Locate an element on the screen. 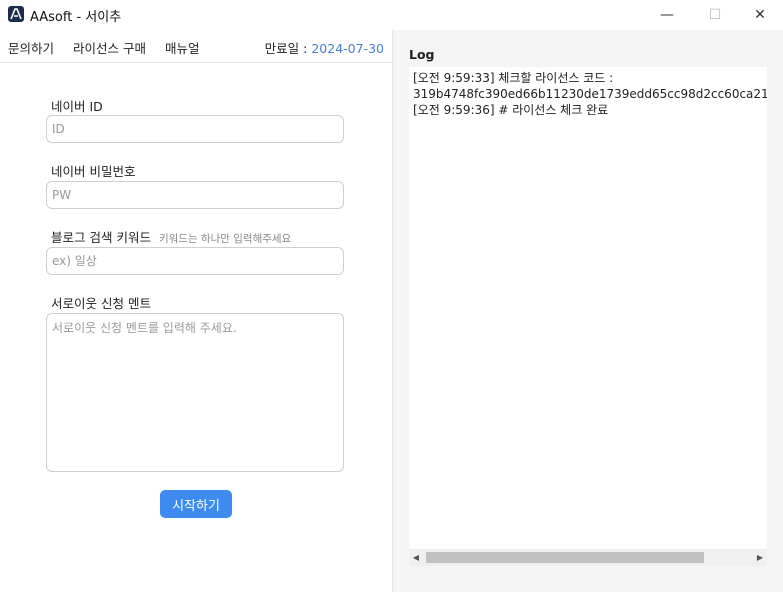 Image resolution: width=783 pixels, height=592 pixels. scroll-left-arrow-icon: ◀ is located at coordinates (416, 557).